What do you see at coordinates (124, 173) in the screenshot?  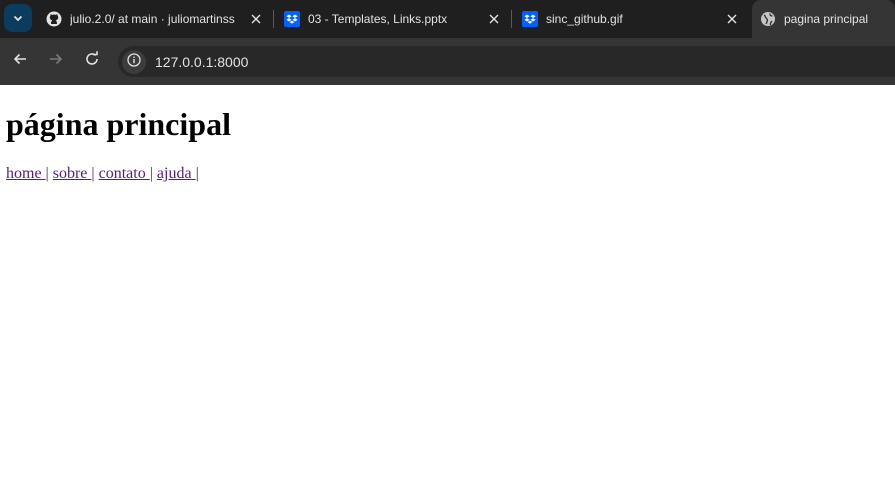 I see `link-contato: contato` at bounding box center [124, 173].